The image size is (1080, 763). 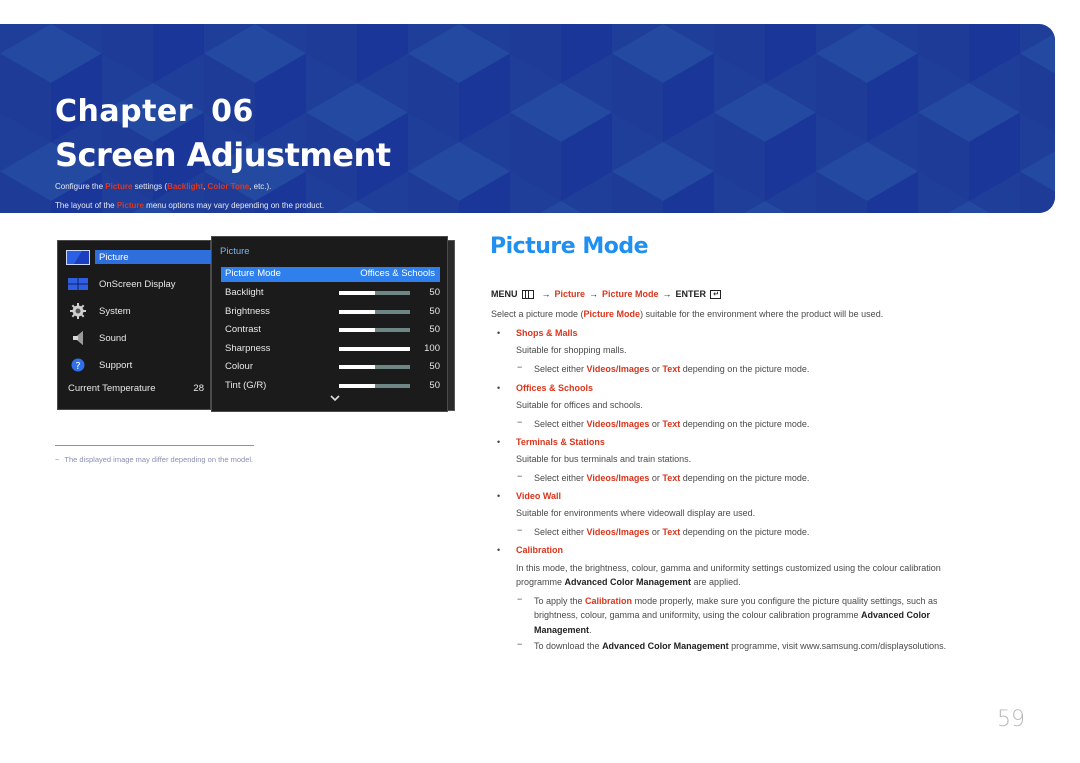 What do you see at coordinates (135, 338) in the screenshot?
I see `osd-menu-item-sound: Sound` at bounding box center [135, 338].